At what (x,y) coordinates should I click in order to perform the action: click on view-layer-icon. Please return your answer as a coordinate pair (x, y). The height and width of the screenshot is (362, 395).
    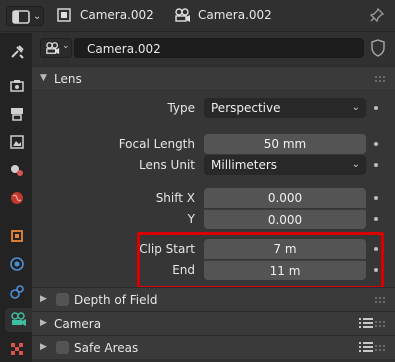
    Looking at the image, I should click on (17, 143).